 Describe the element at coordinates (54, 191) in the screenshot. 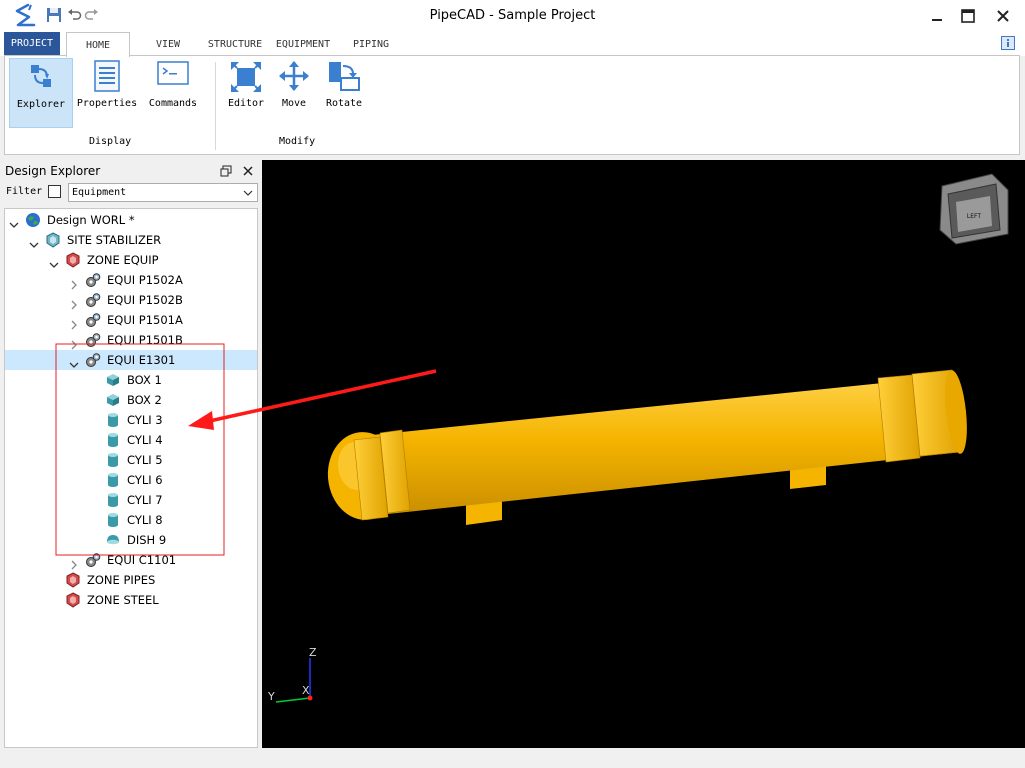

I see `filter-checkbox` at that location.